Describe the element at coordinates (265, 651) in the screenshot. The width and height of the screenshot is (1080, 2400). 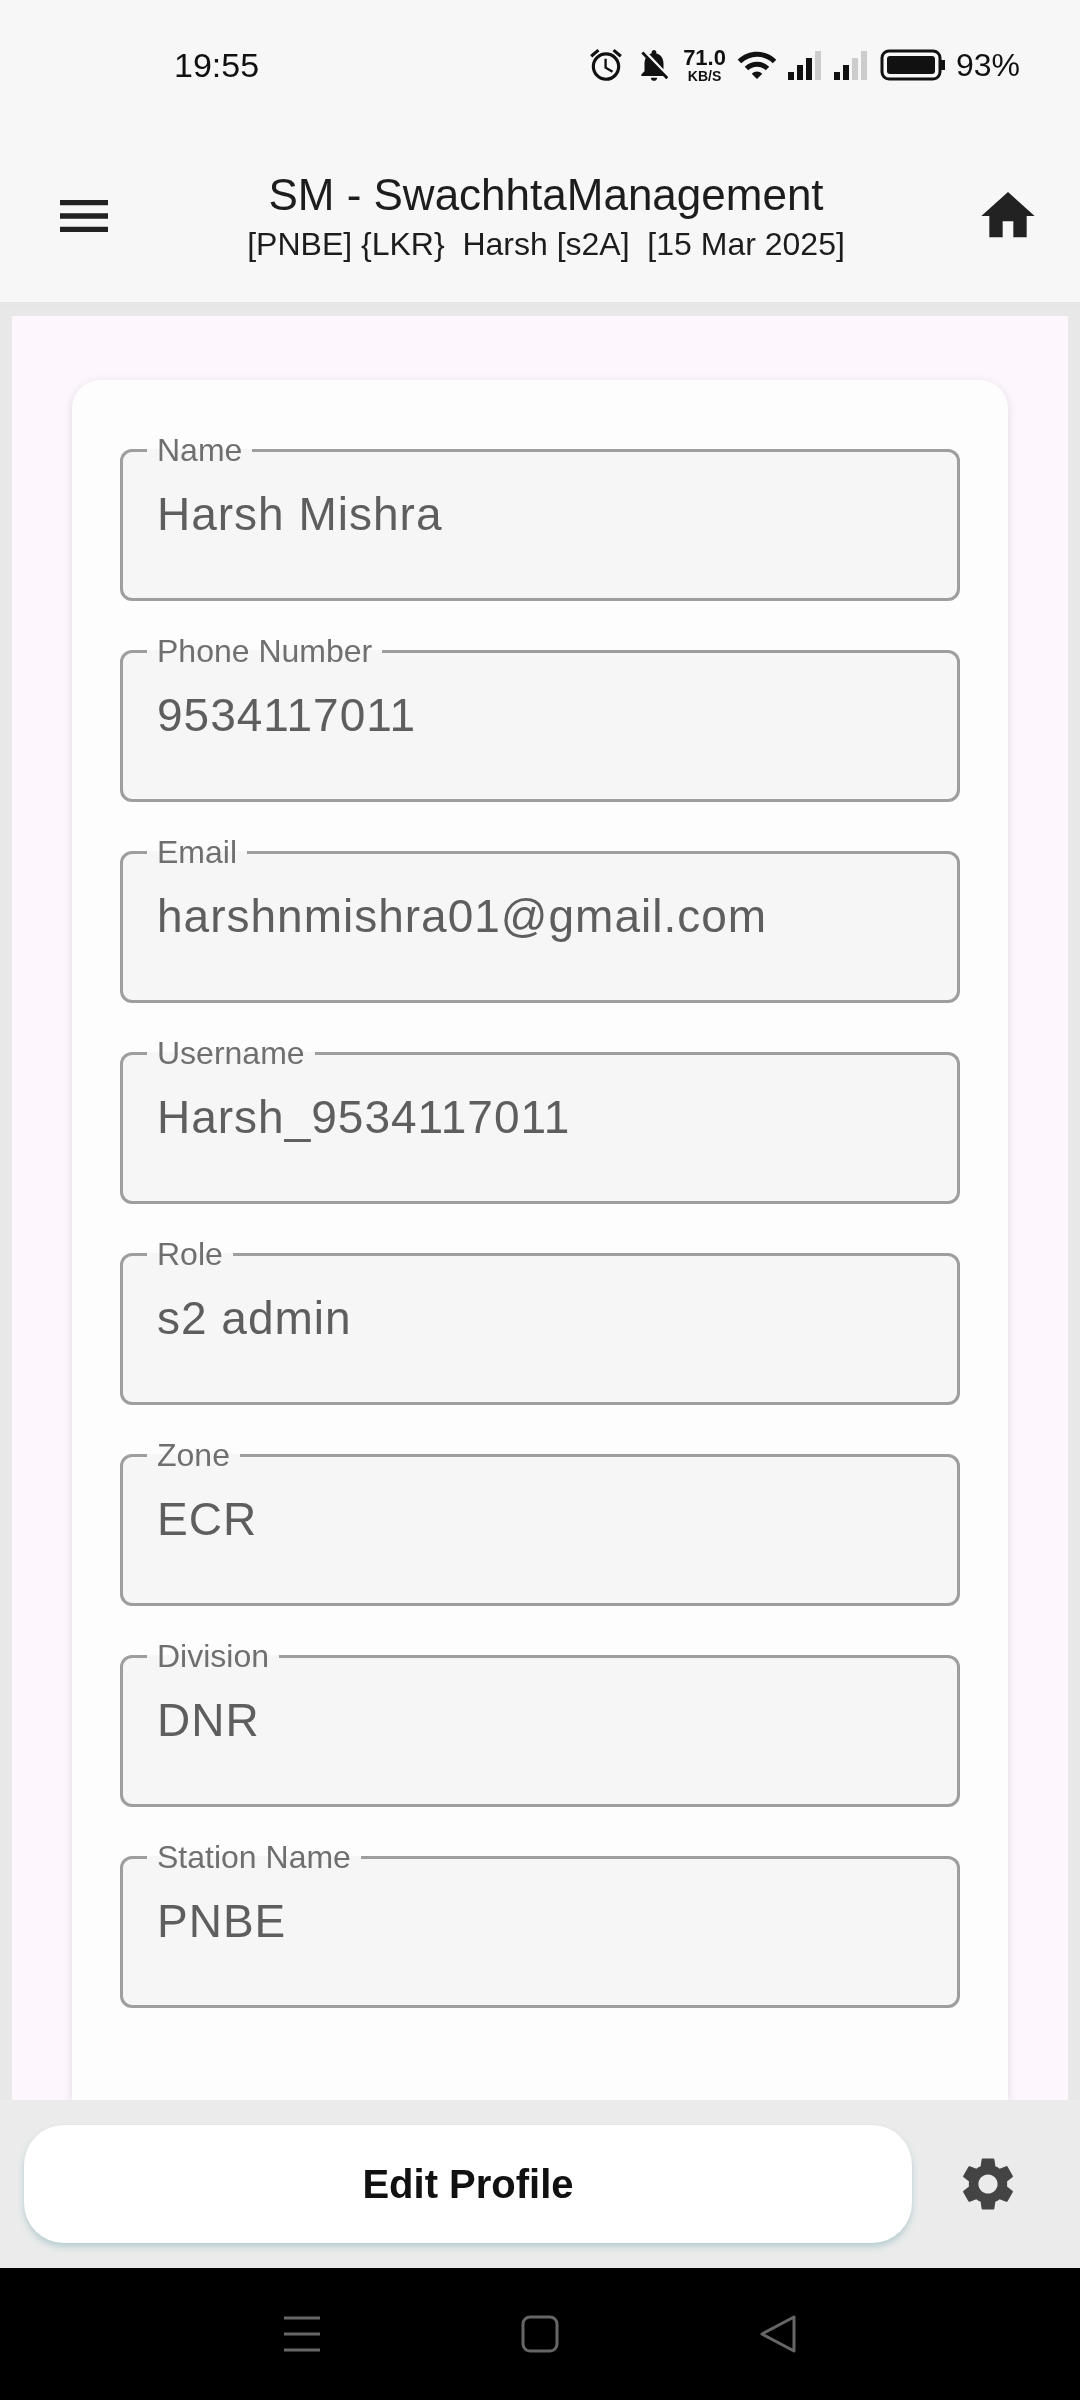
I see `field-label: Phone Number` at that location.